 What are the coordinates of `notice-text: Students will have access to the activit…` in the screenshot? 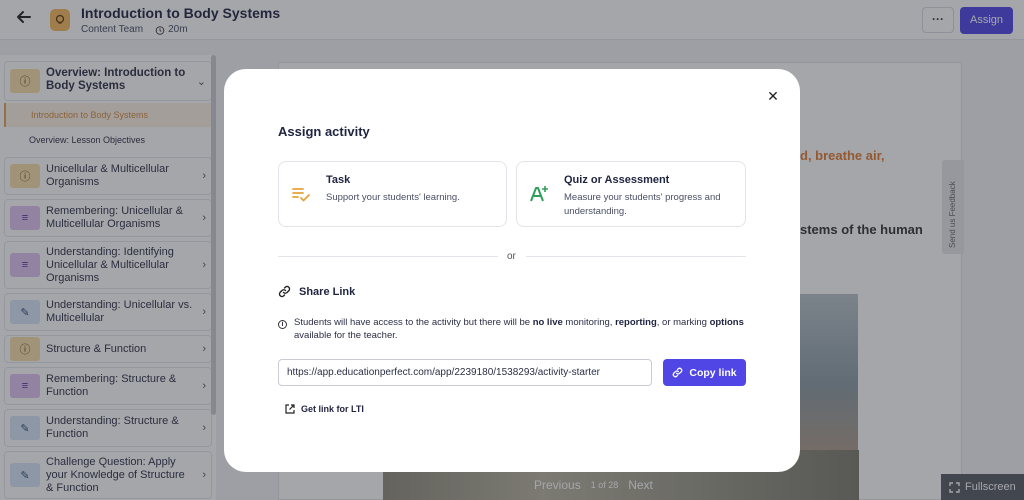 It's located at (413, 322).